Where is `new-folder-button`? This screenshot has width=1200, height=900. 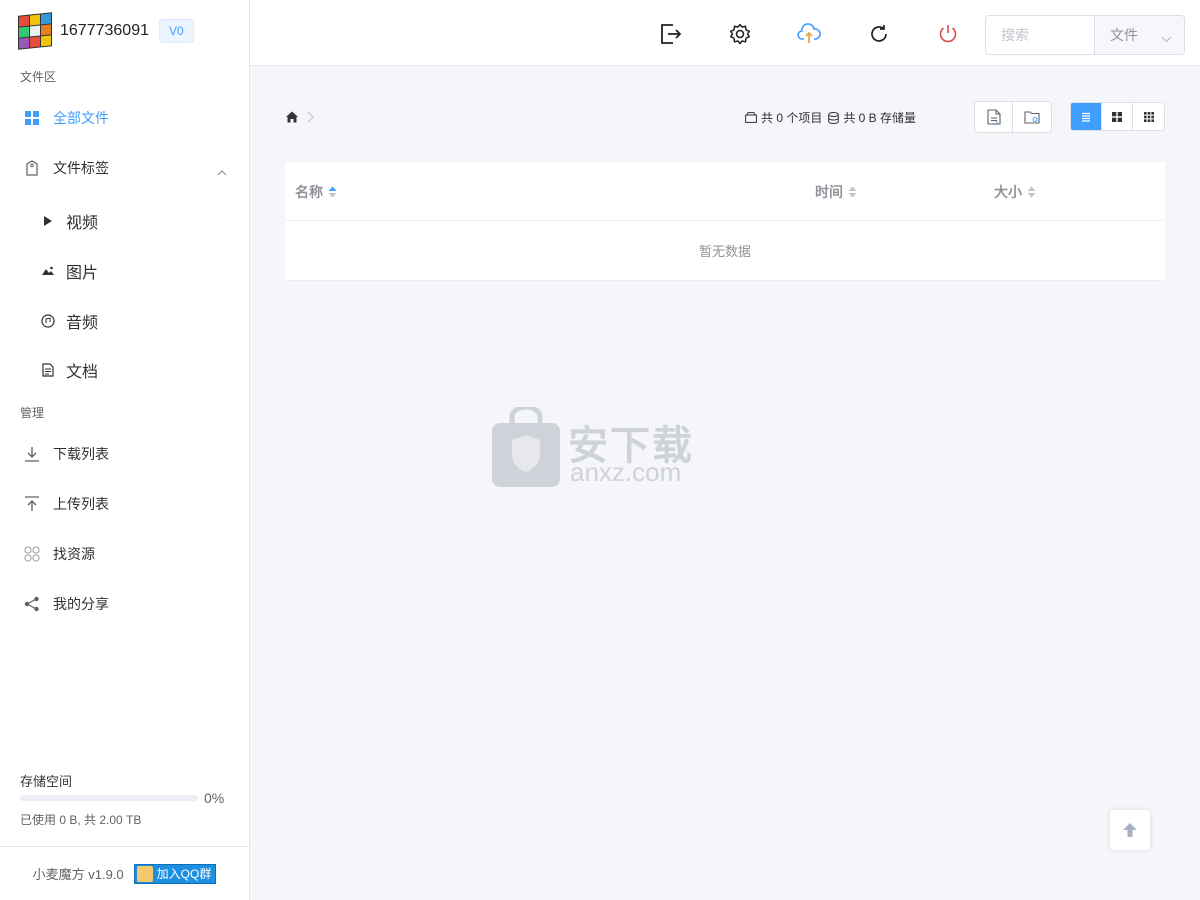
new-folder-button is located at coordinates (1032, 117).